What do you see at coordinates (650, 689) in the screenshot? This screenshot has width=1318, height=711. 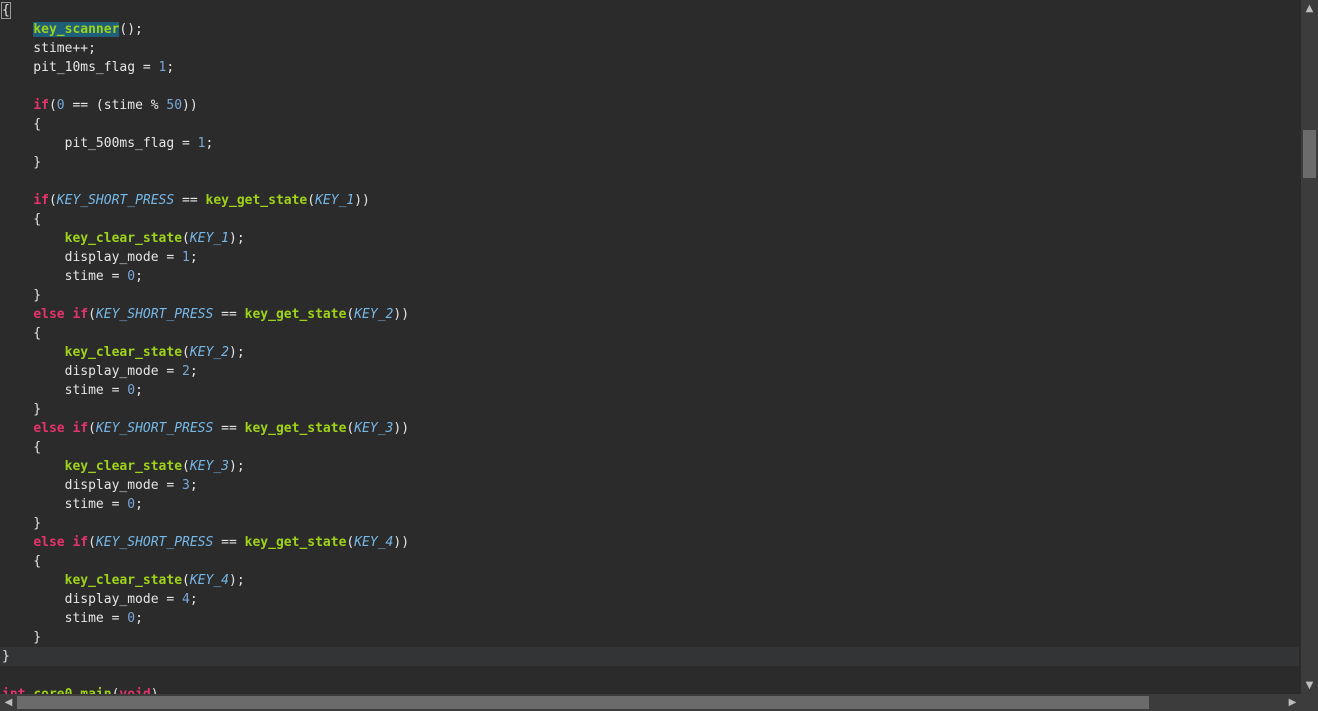 I see `code-line: int core0_main(void)` at bounding box center [650, 689].